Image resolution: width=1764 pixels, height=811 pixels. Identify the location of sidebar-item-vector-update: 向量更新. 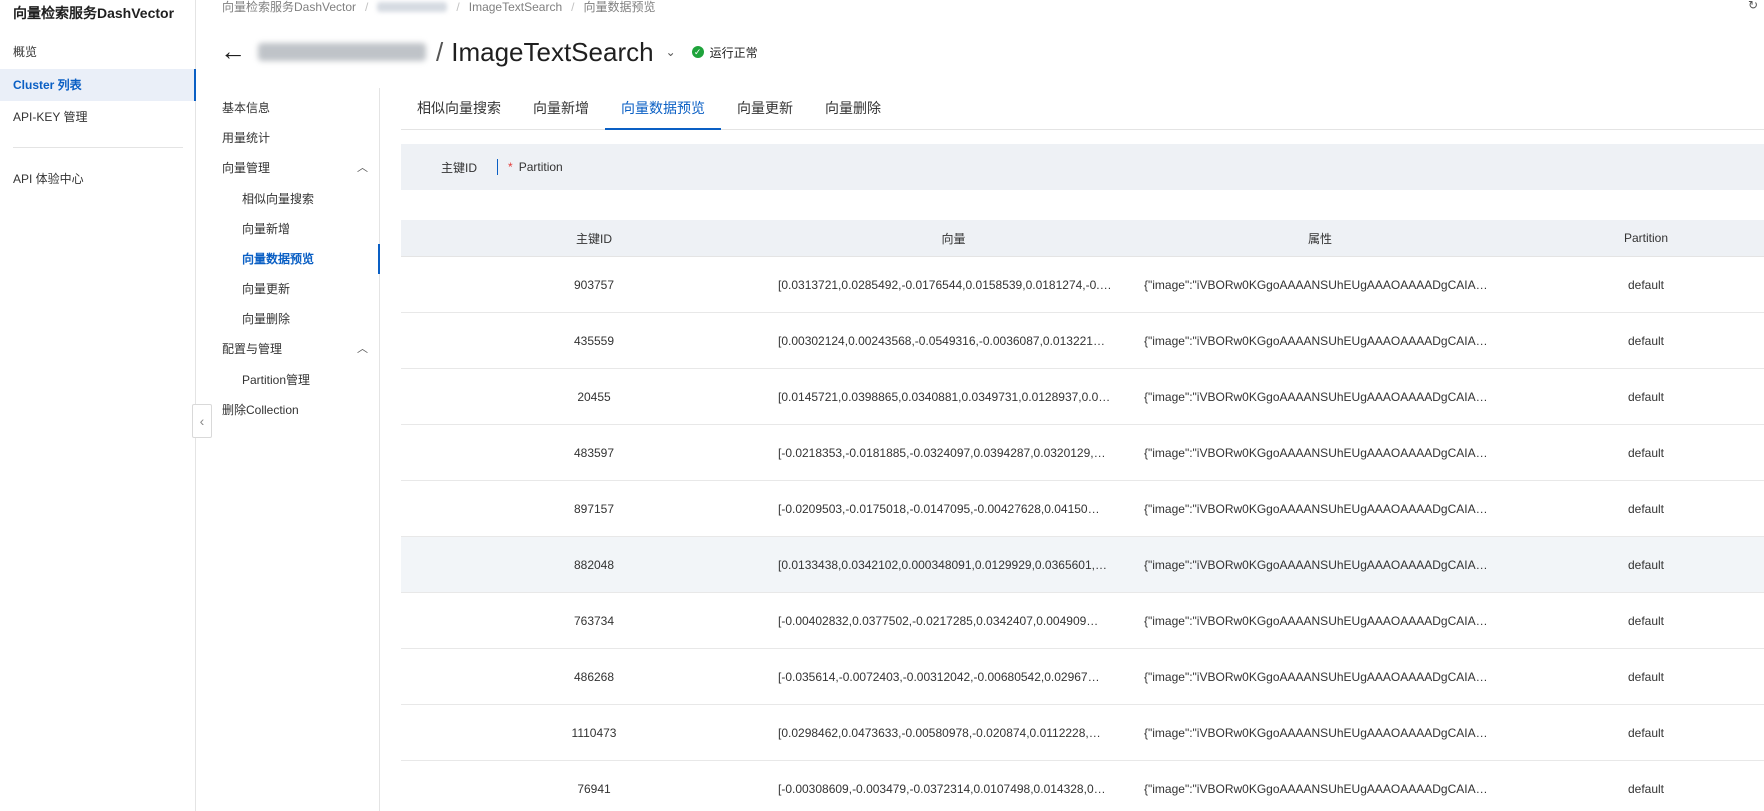
(288, 289).